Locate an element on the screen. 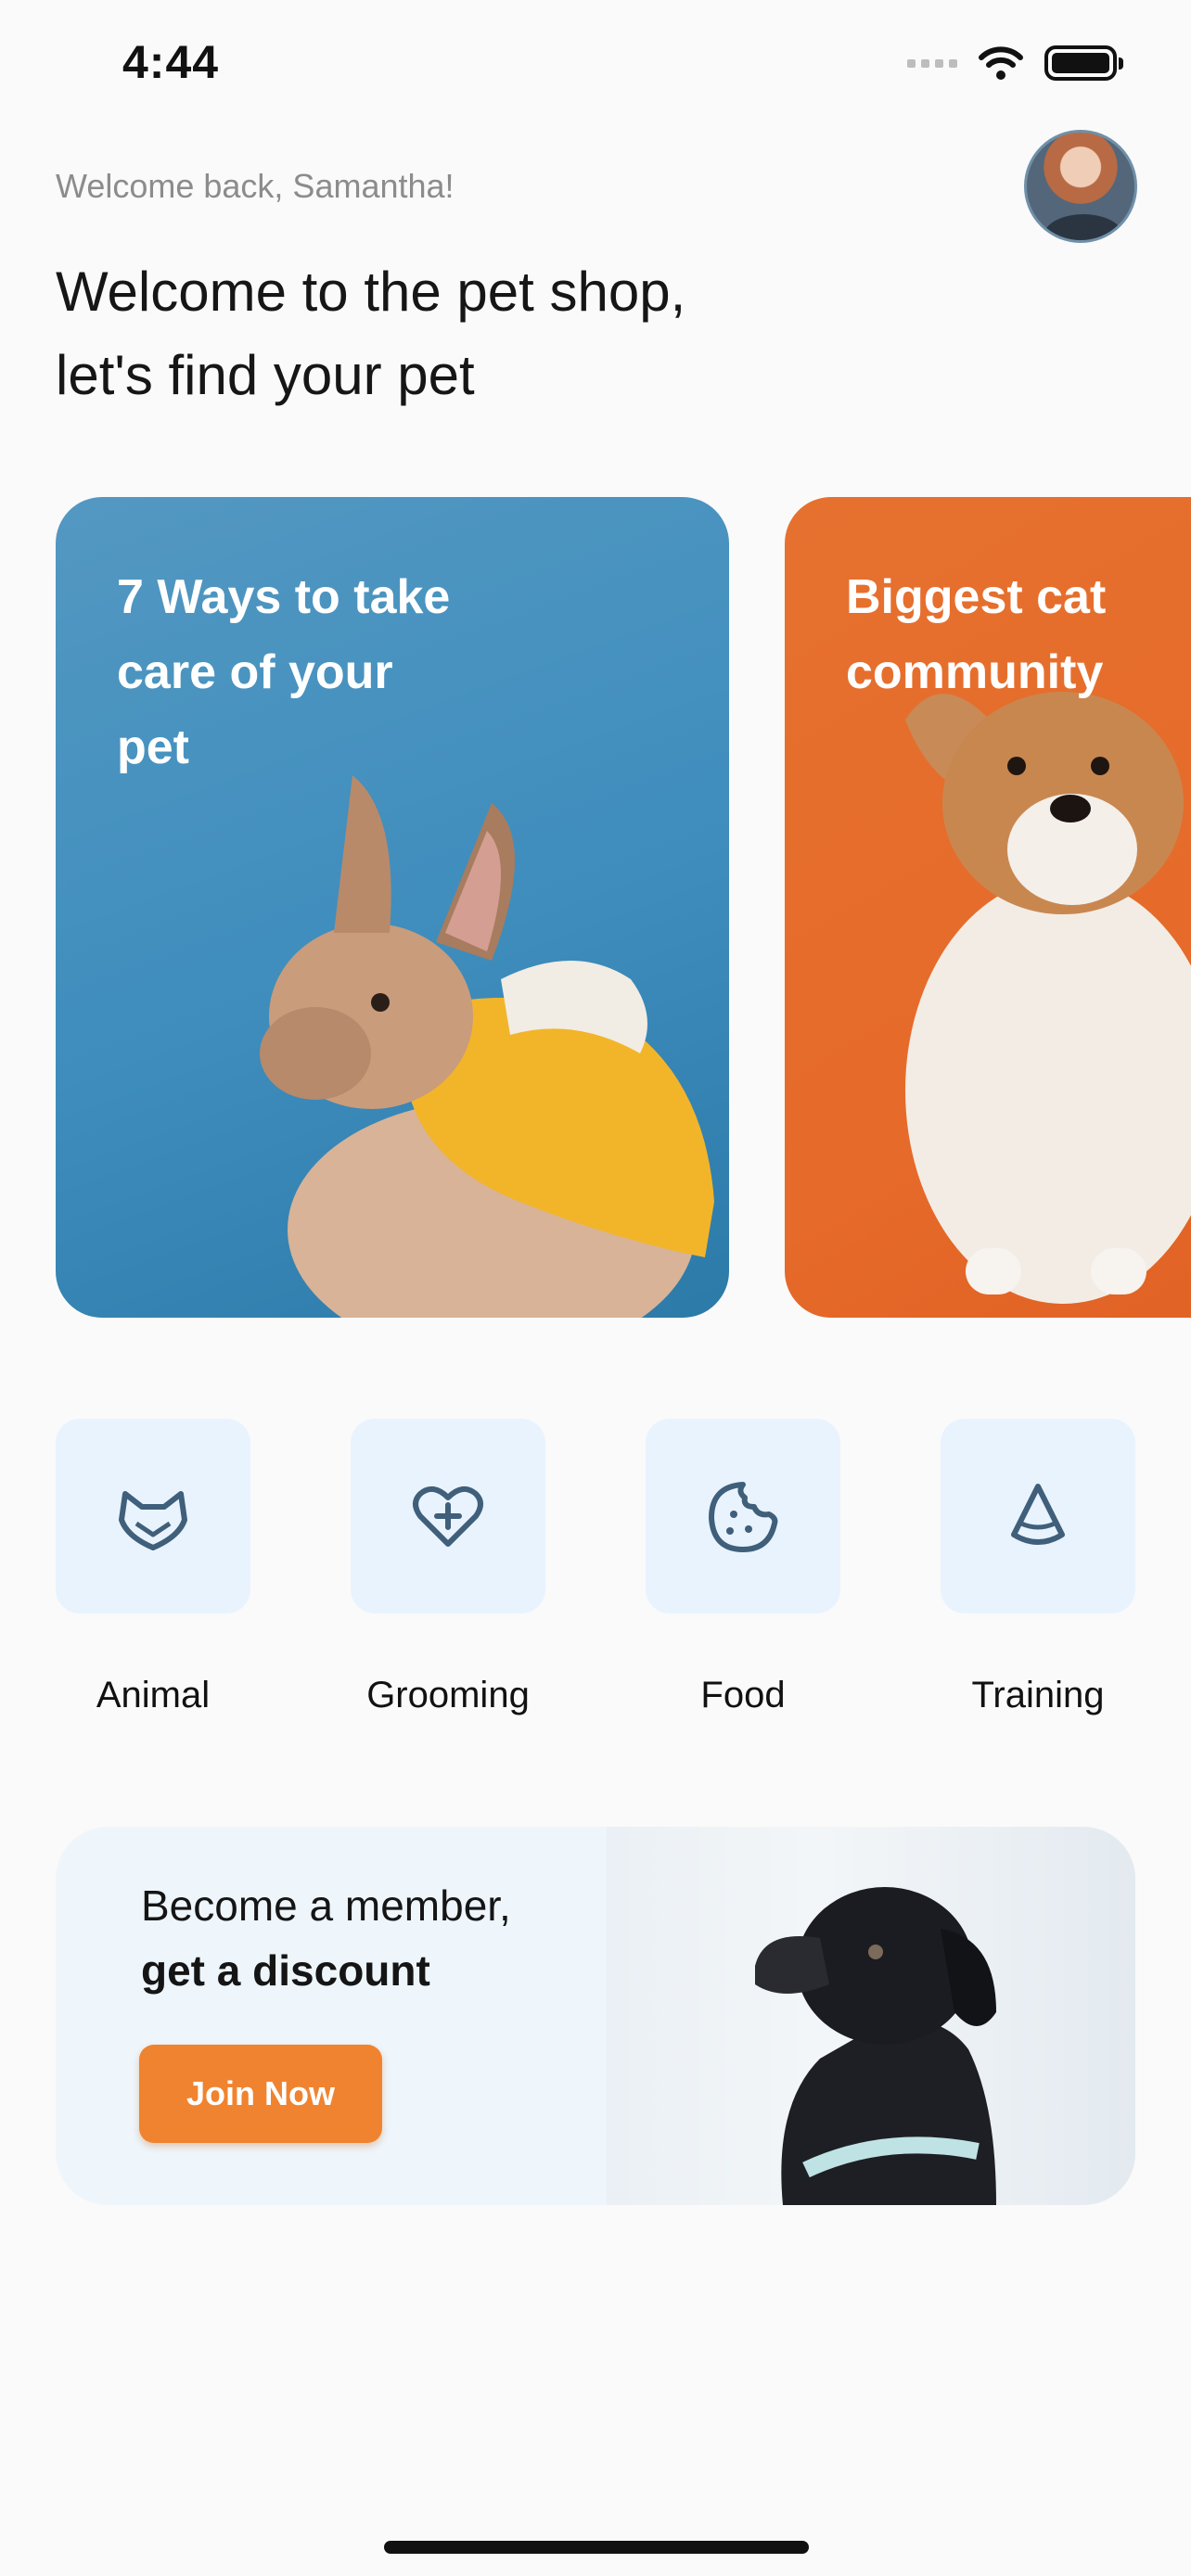  wifi-icon is located at coordinates (1001, 63).